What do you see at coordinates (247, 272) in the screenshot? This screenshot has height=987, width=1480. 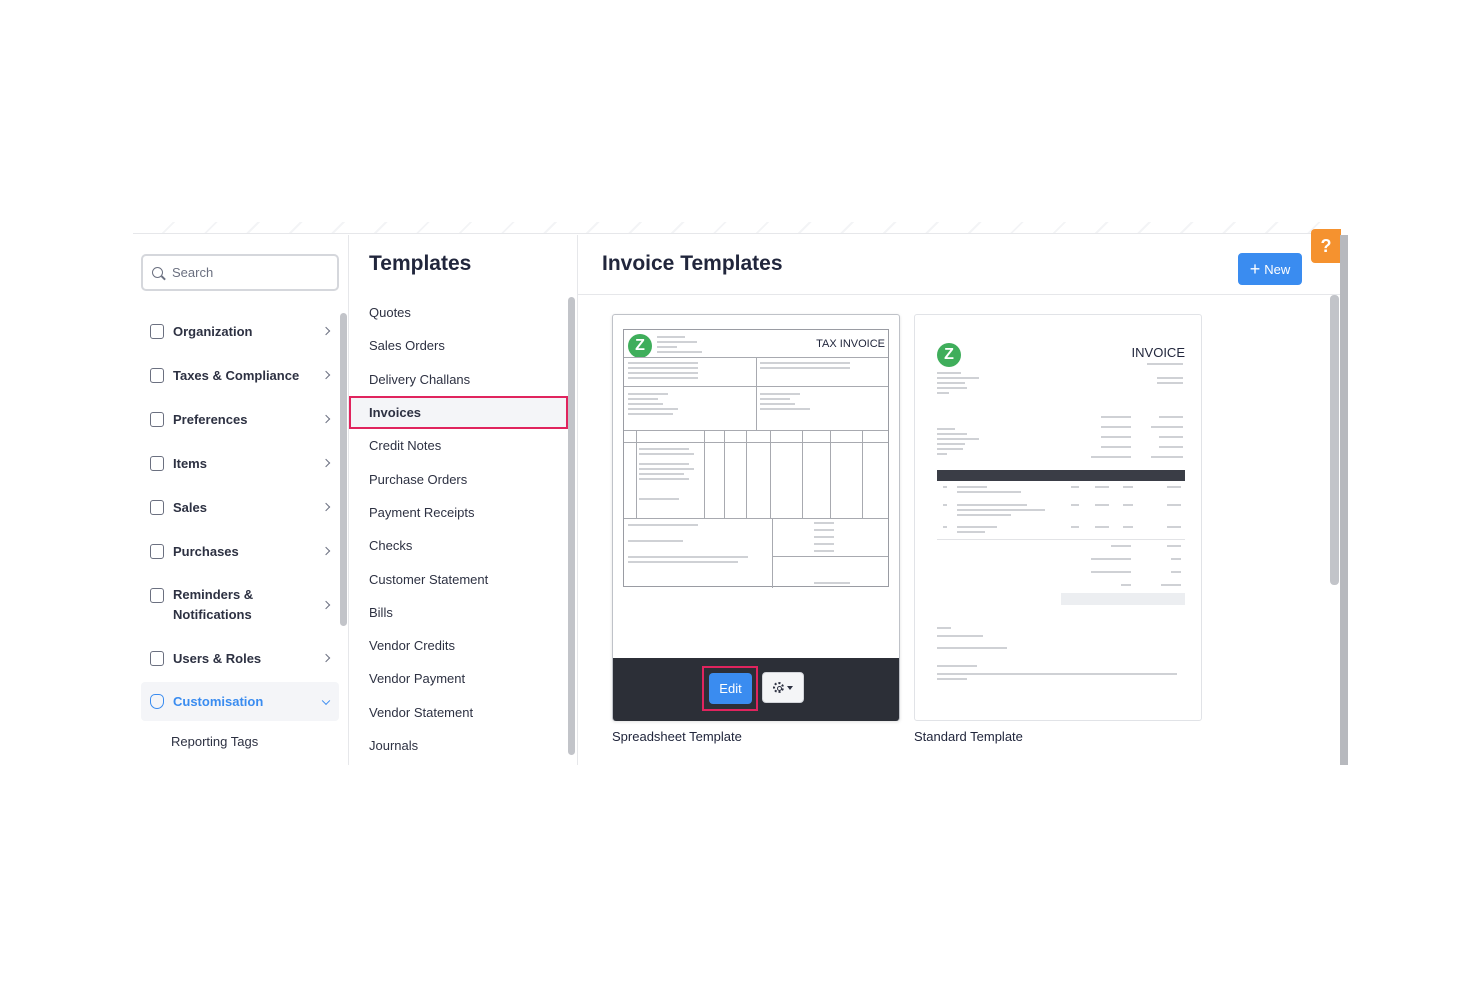 I see `search-input` at bounding box center [247, 272].